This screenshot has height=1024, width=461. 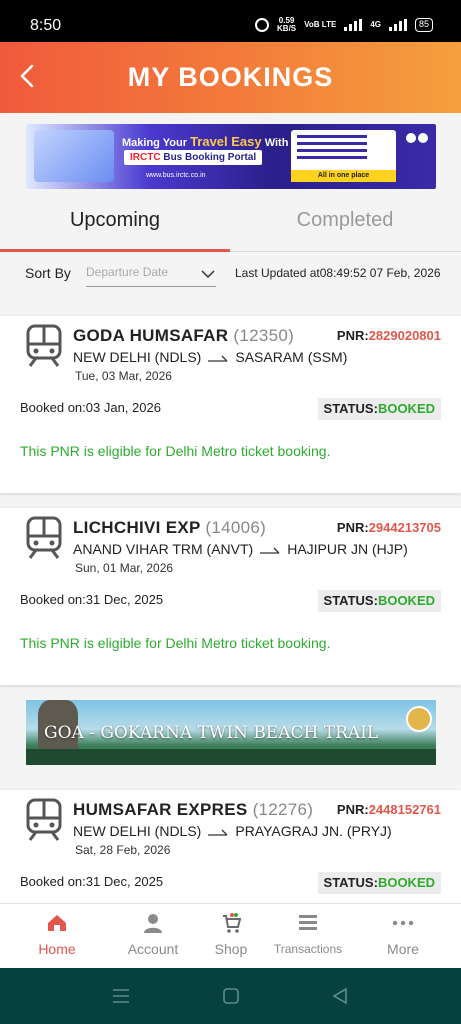 What do you see at coordinates (419, 719) in the screenshot?
I see `banner-seal-logo` at bounding box center [419, 719].